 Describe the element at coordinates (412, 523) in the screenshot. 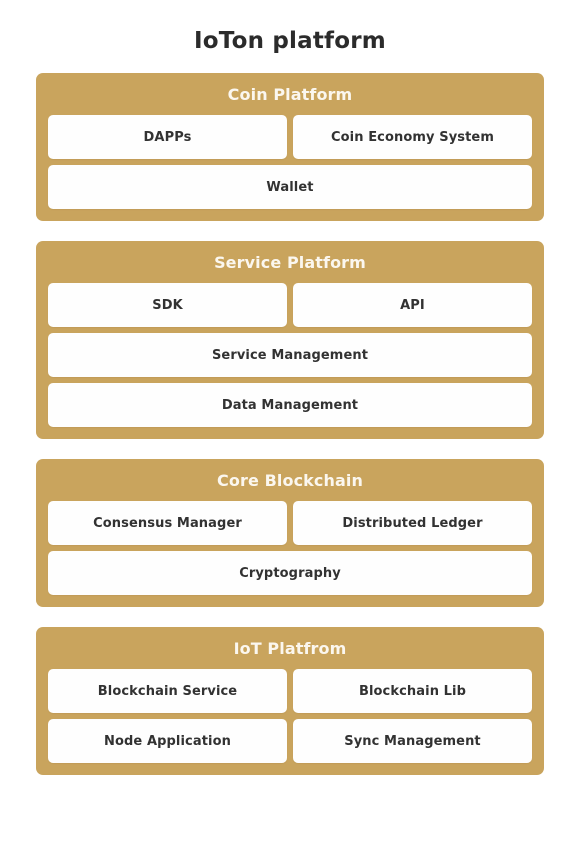

I see `component-box: Distributed Ledger` at that location.